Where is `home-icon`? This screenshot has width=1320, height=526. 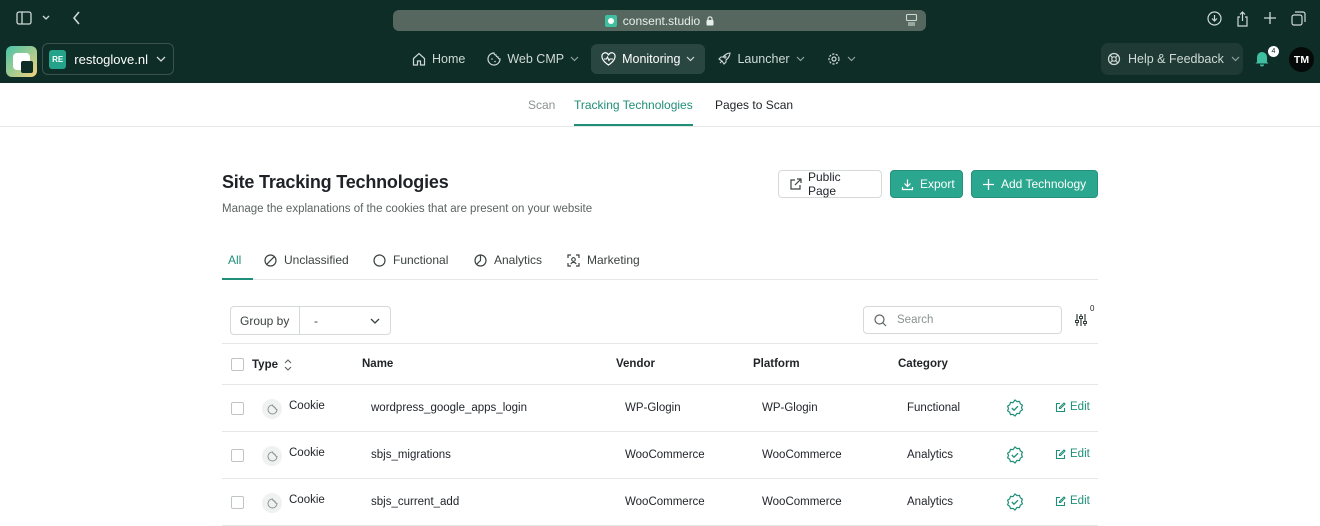 home-icon is located at coordinates (419, 59).